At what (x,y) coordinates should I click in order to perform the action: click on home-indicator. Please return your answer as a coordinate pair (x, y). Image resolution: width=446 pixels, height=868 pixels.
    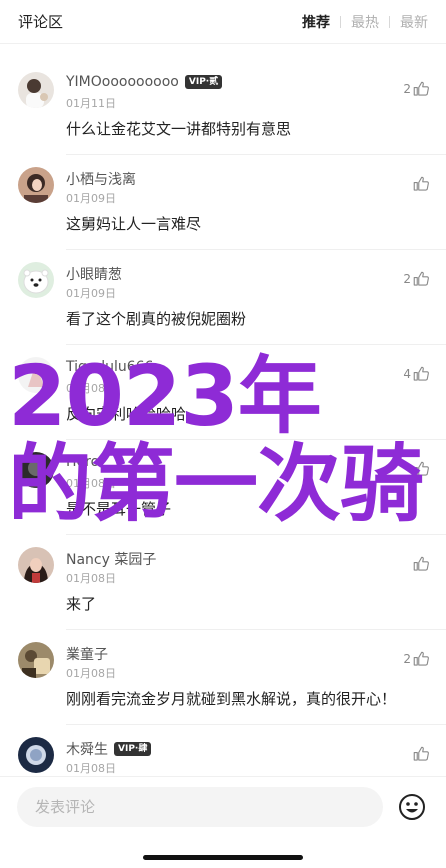
    Looking at the image, I should click on (223, 857).